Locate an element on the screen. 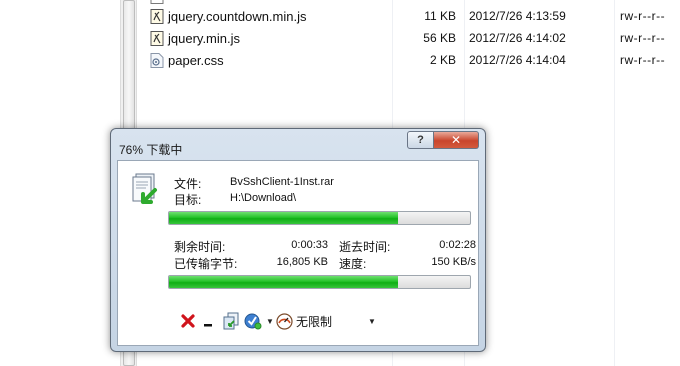 This screenshot has height=366, width=680. speedometer-icon is located at coordinates (284, 321).